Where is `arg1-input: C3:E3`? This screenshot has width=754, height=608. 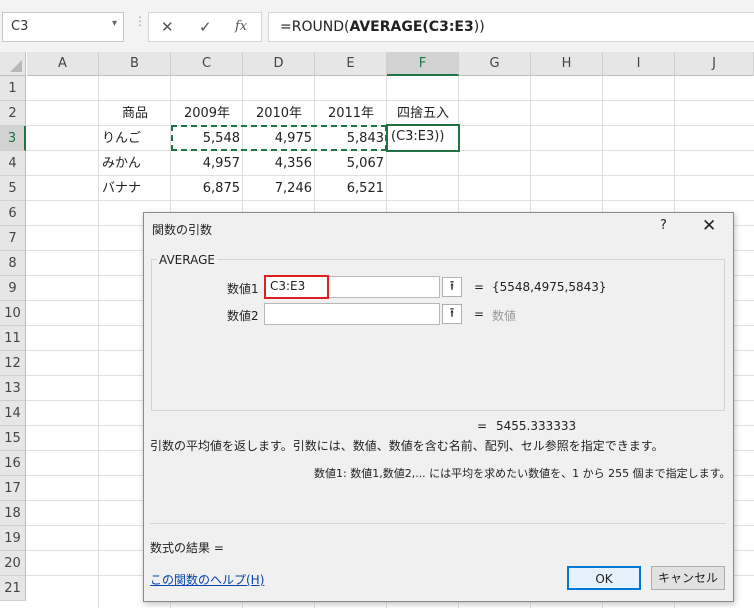 arg1-input: C3:E3 is located at coordinates (296, 287).